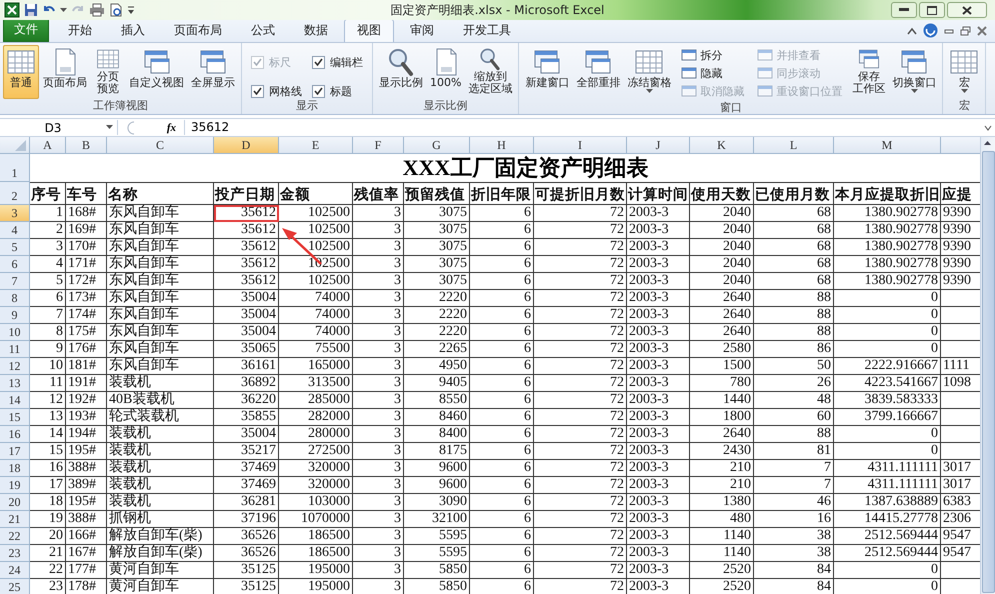  Describe the element at coordinates (437, 451) in the screenshot. I see `table-cell: 8175` at that location.